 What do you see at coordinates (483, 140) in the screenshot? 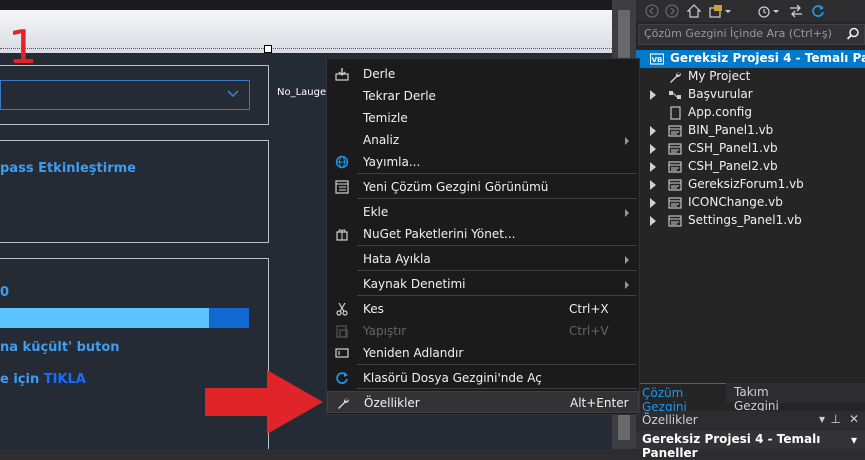
I see `menu-item-analiz: Analiz` at bounding box center [483, 140].